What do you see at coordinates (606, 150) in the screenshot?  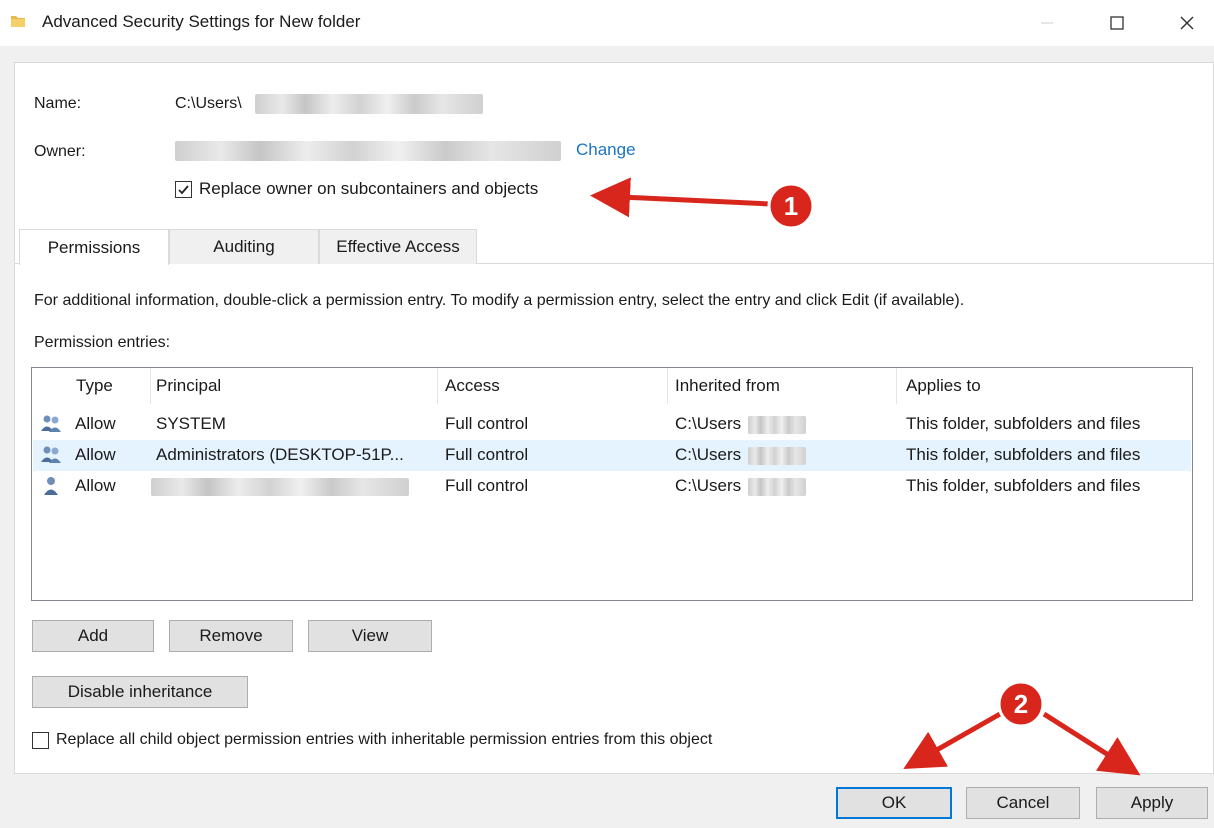 I see `change-owner-link: Change` at bounding box center [606, 150].